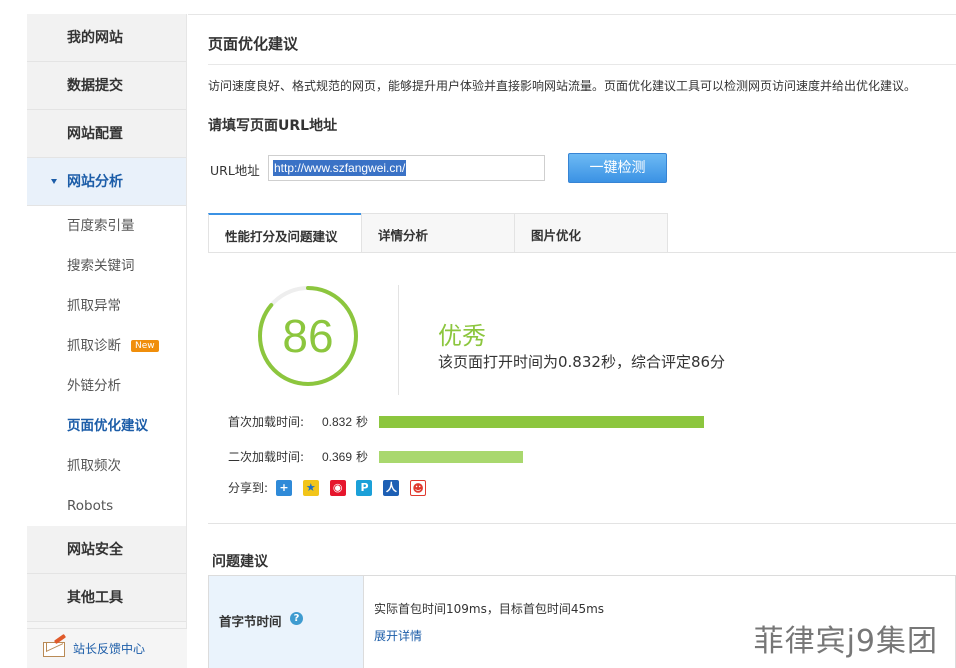 This screenshot has width=956, height=668. What do you see at coordinates (354, 488) in the screenshot?
I see `share-icons: + ★ ◉ P 人 ☻` at bounding box center [354, 488].